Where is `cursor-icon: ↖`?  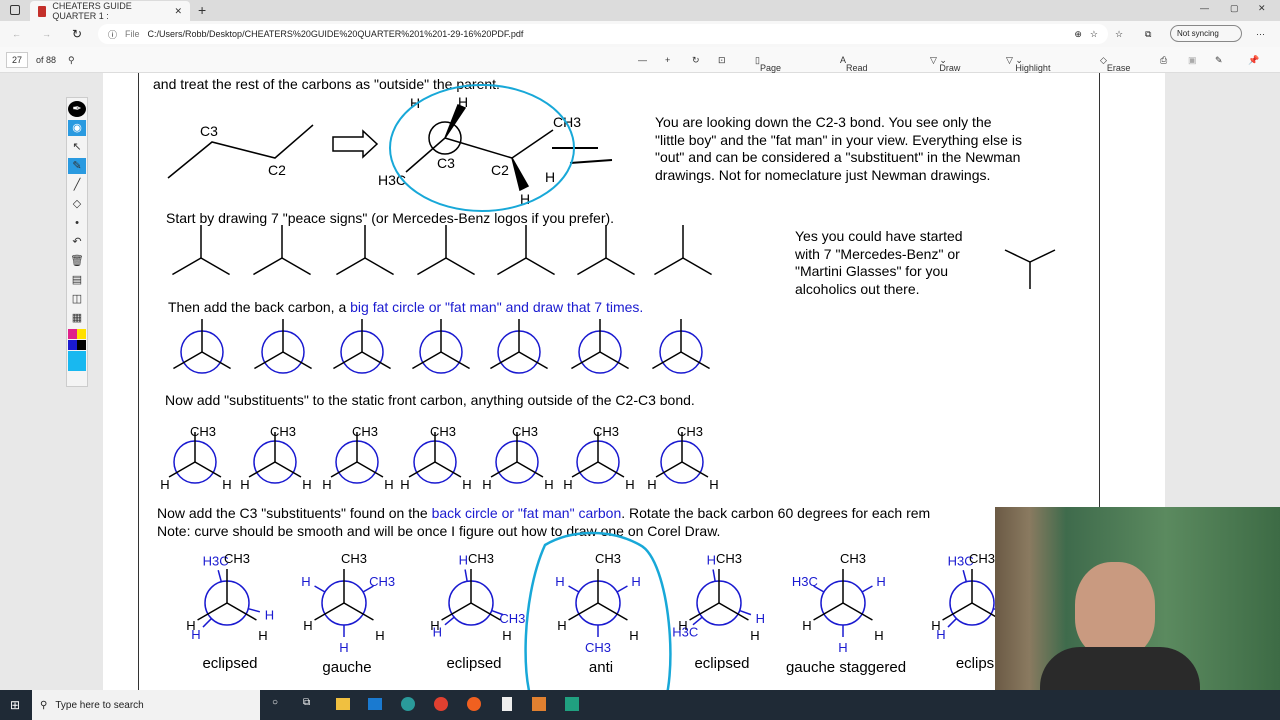
cursor-icon: ↖ is located at coordinates (77, 147).